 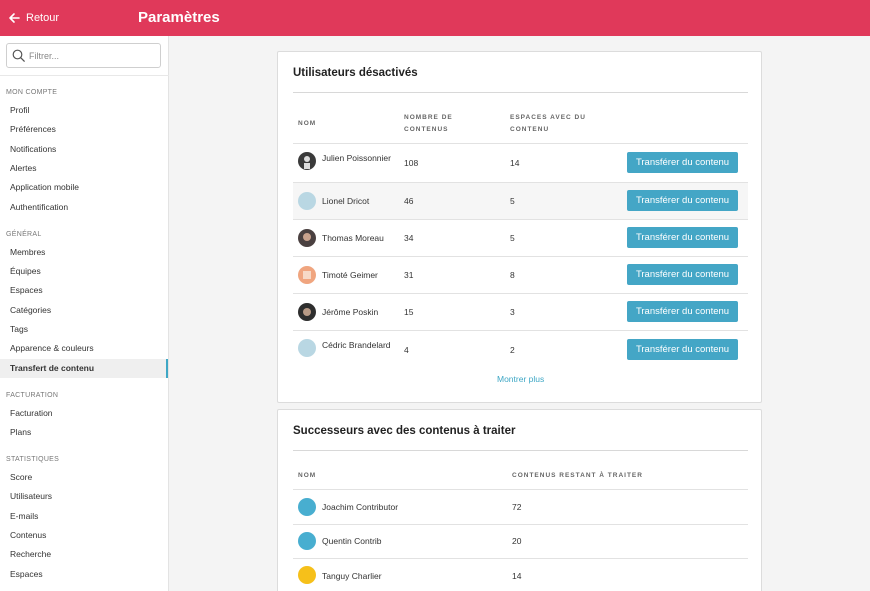 I want to click on sidebar-item-categories: Catégories, so click(x=84, y=310).